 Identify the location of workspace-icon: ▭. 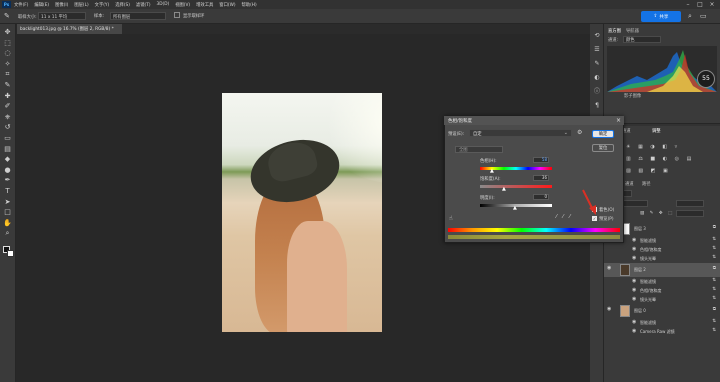
(703, 16).